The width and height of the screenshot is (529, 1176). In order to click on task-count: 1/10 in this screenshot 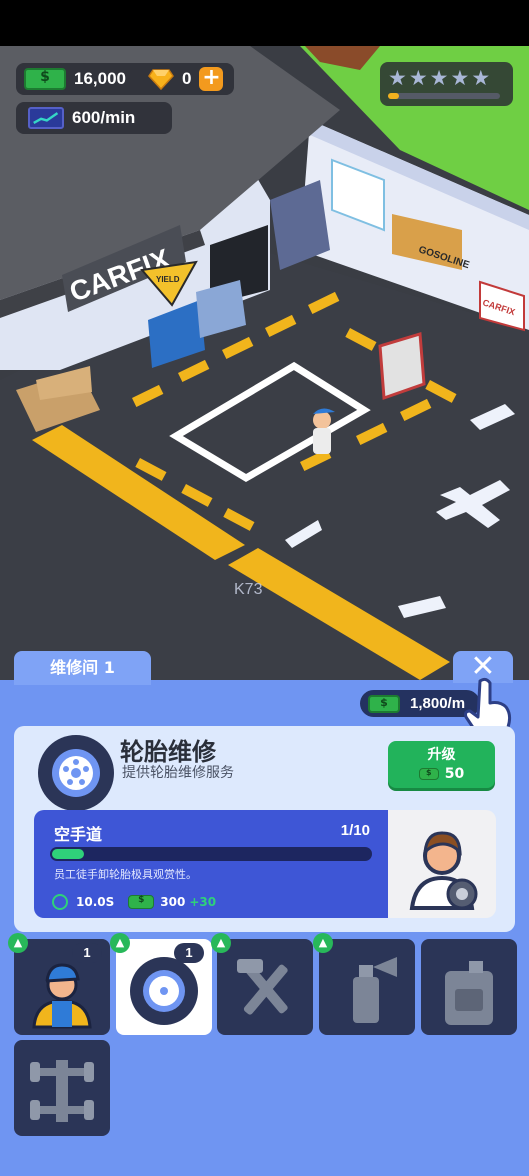, I will do `click(355, 830)`.